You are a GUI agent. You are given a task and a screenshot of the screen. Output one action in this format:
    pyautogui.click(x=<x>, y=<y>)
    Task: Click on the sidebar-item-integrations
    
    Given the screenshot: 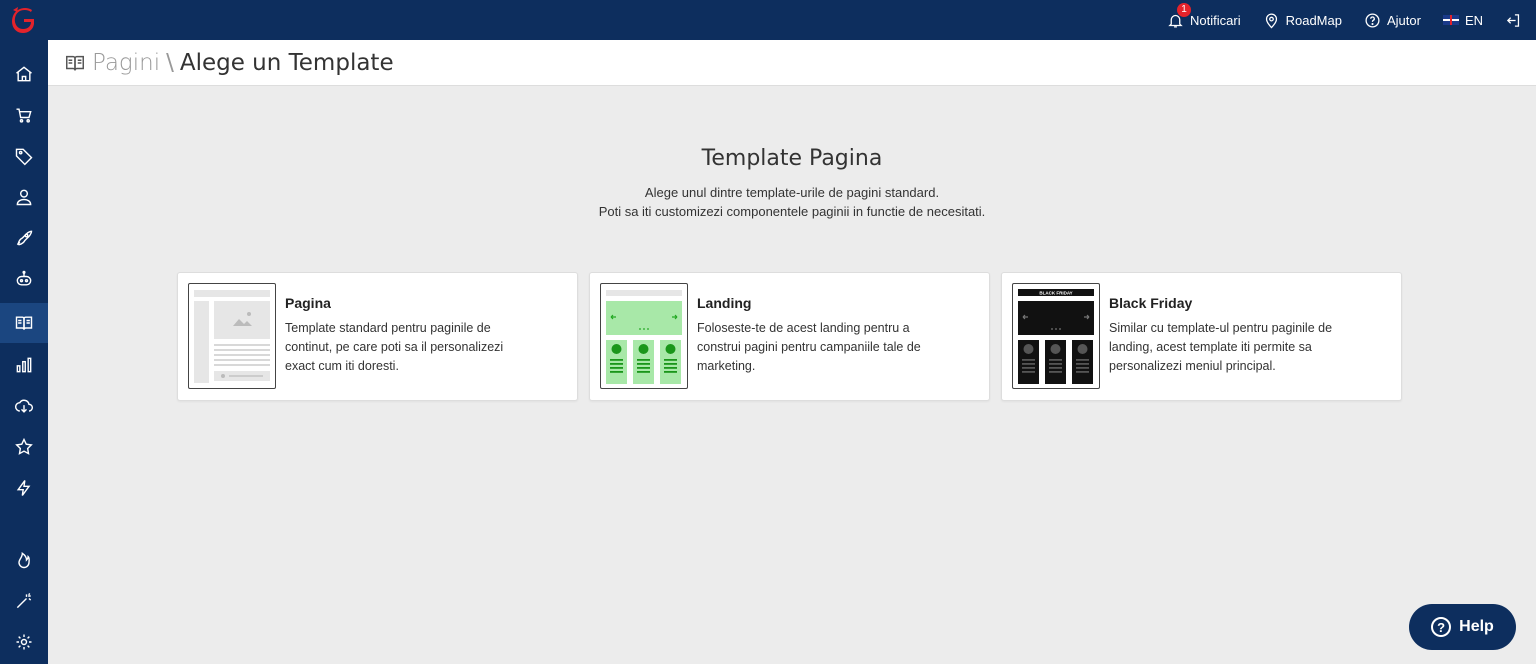 What is the action you would take?
    pyautogui.click(x=24, y=488)
    